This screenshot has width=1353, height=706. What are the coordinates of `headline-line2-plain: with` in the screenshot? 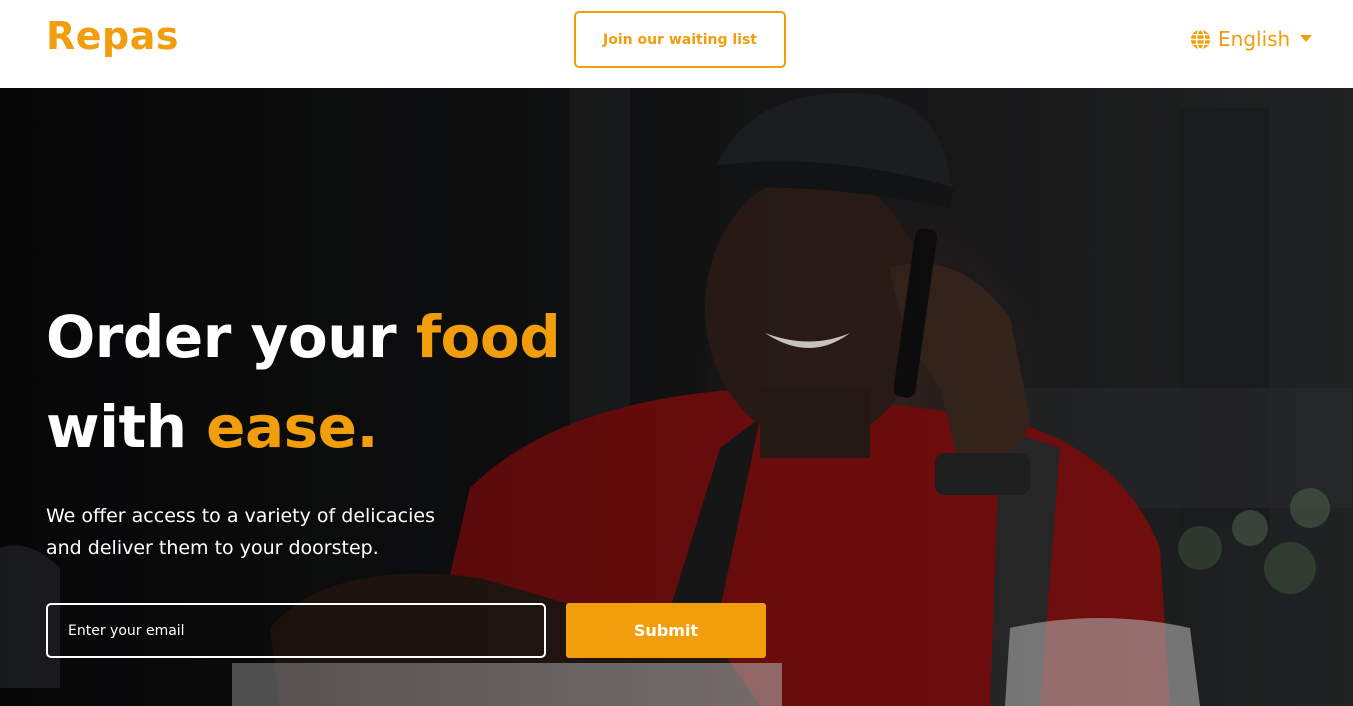 It's located at (126, 427).